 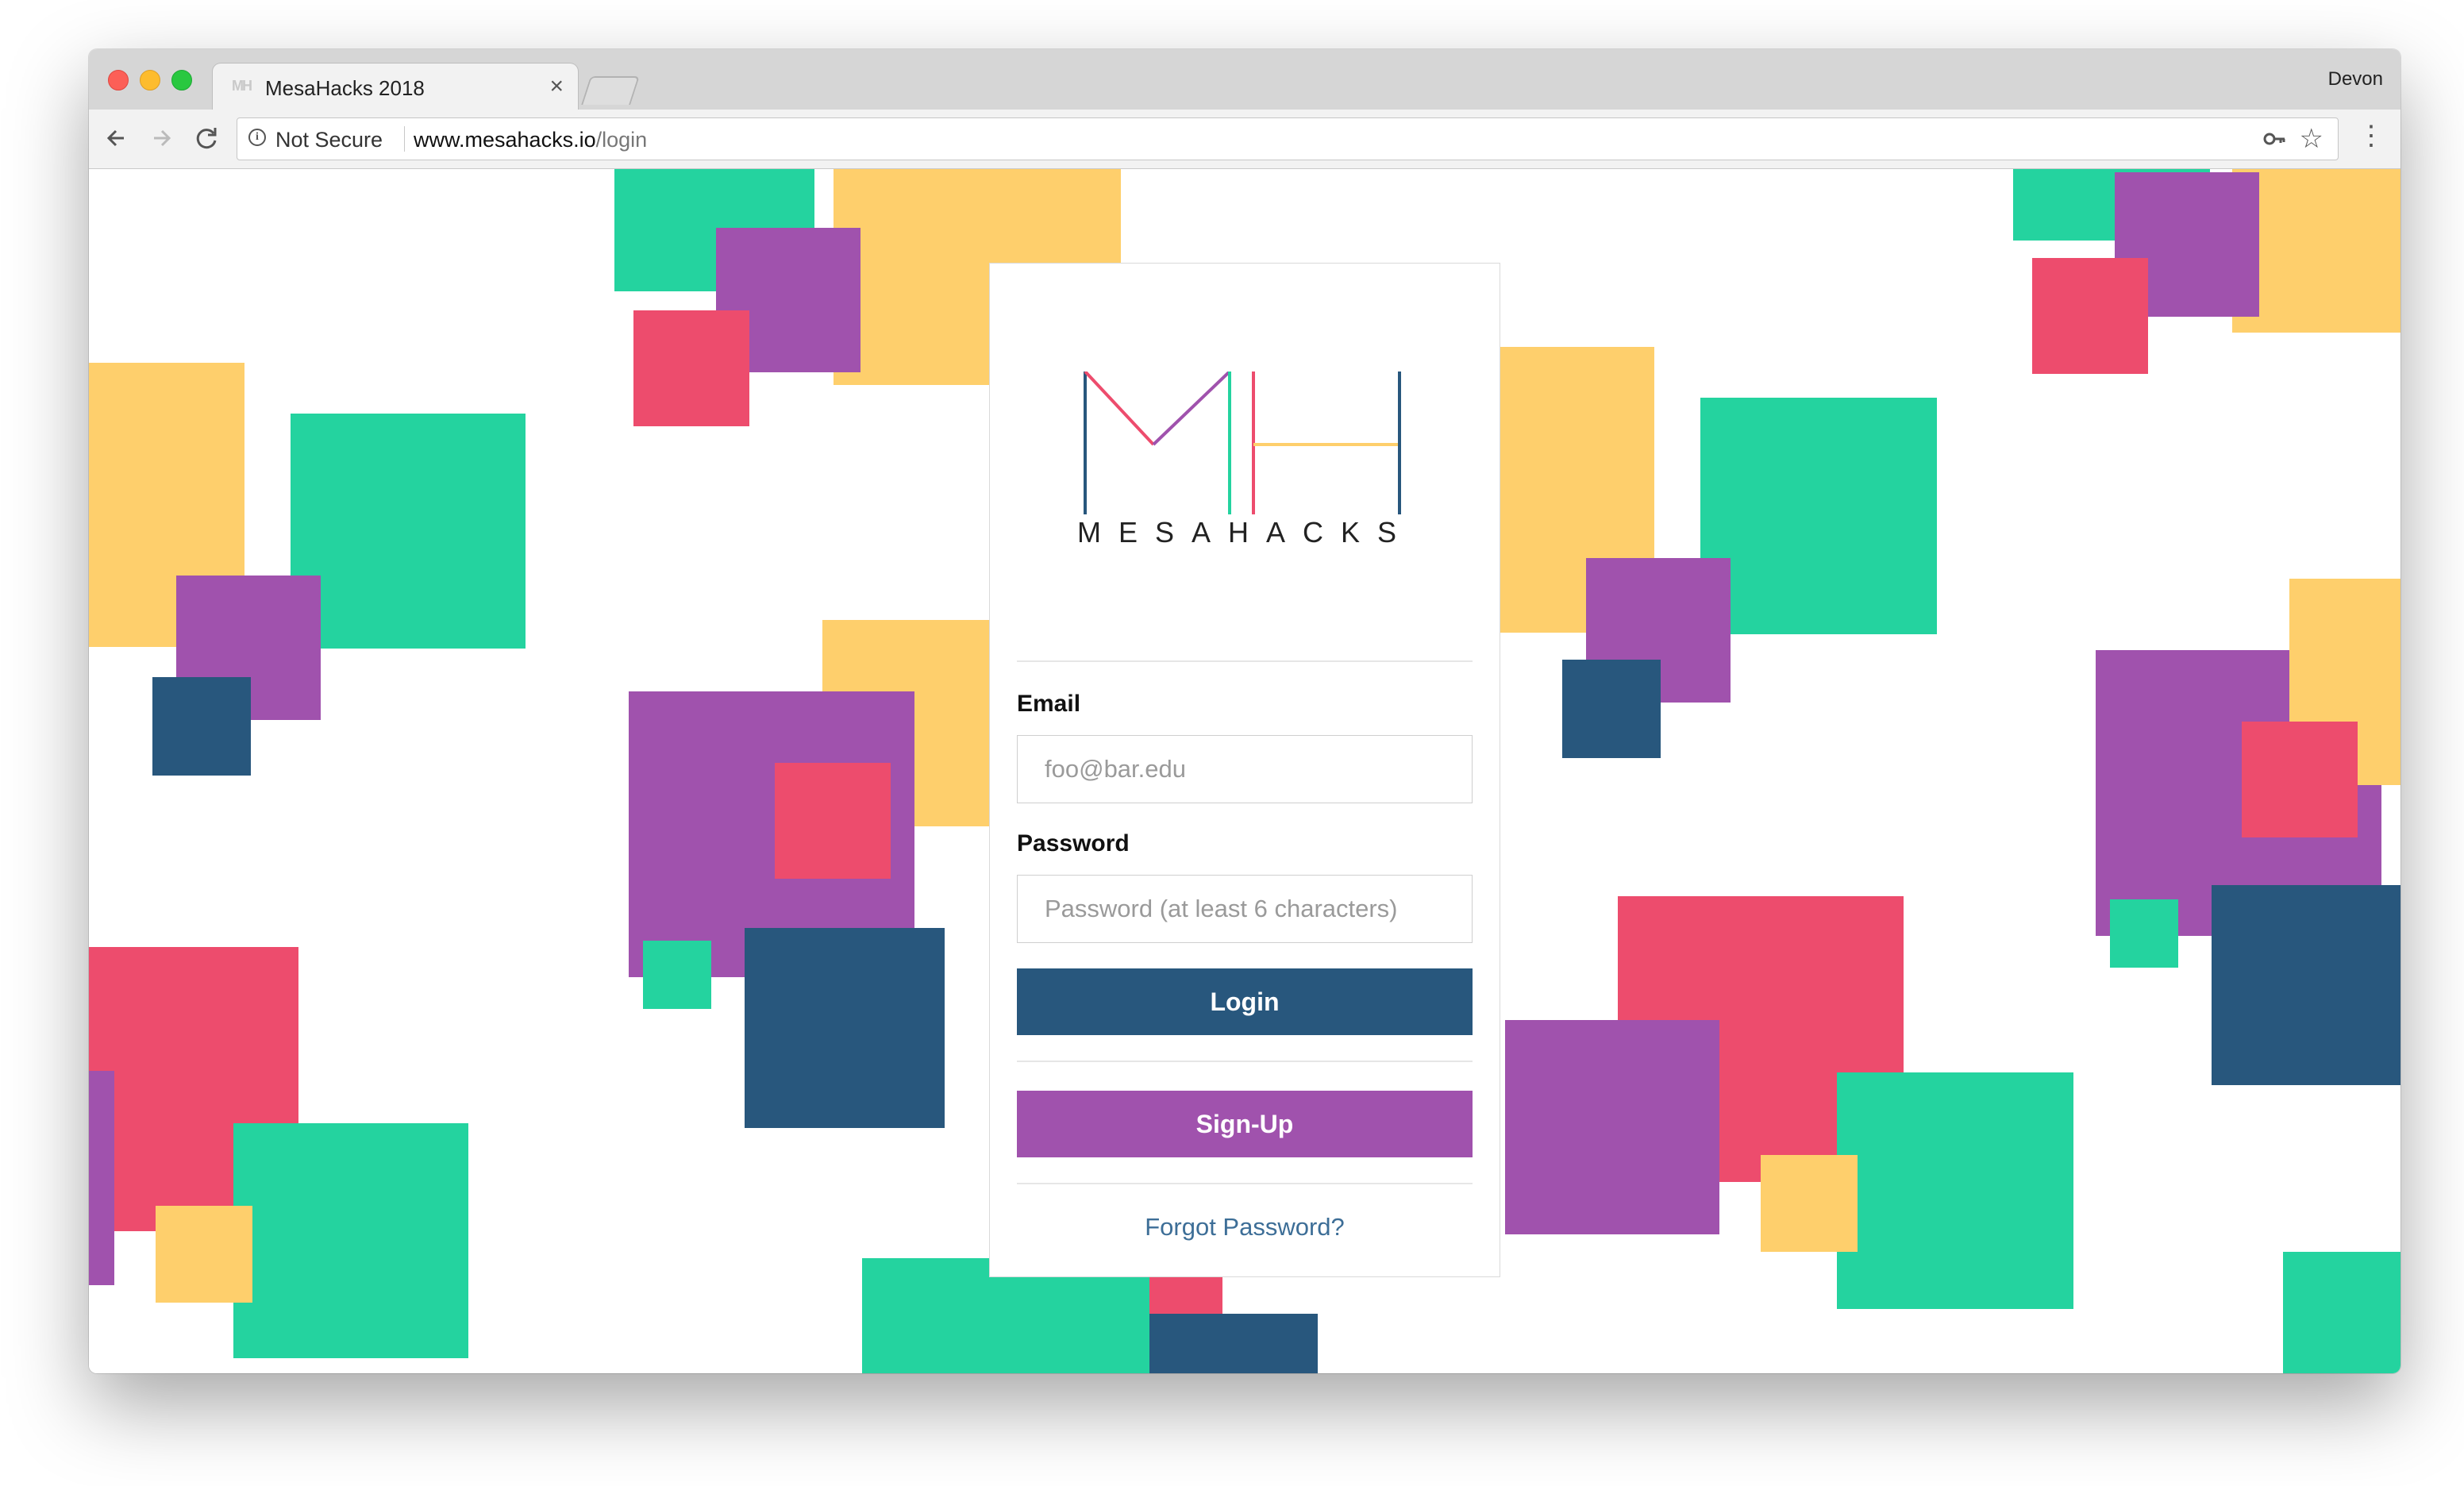 I want to click on info-icon: i, so click(x=257, y=137).